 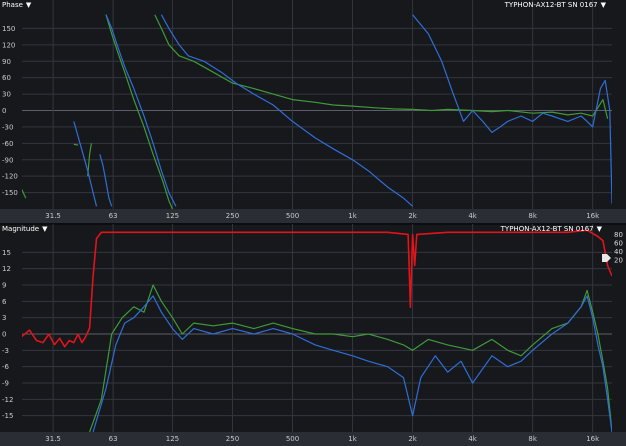 I want to click on magnitude-freq-label: 125, so click(x=172, y=439).